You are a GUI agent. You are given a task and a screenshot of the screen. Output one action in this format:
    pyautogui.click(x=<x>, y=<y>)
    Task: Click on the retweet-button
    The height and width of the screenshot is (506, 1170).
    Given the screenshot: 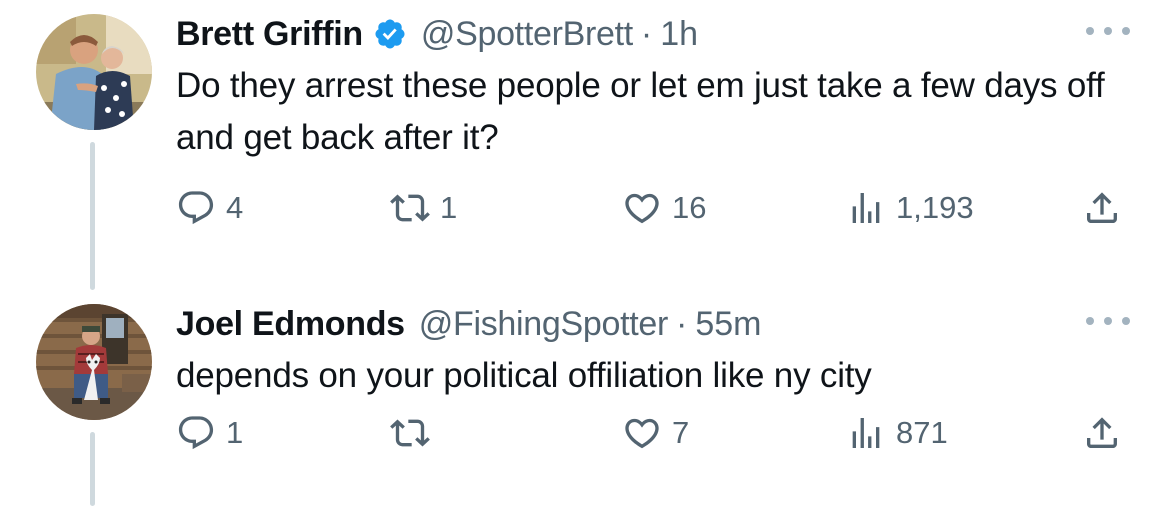 What is the action you would take?
    pyautogui.click(x=415, y=433)
    